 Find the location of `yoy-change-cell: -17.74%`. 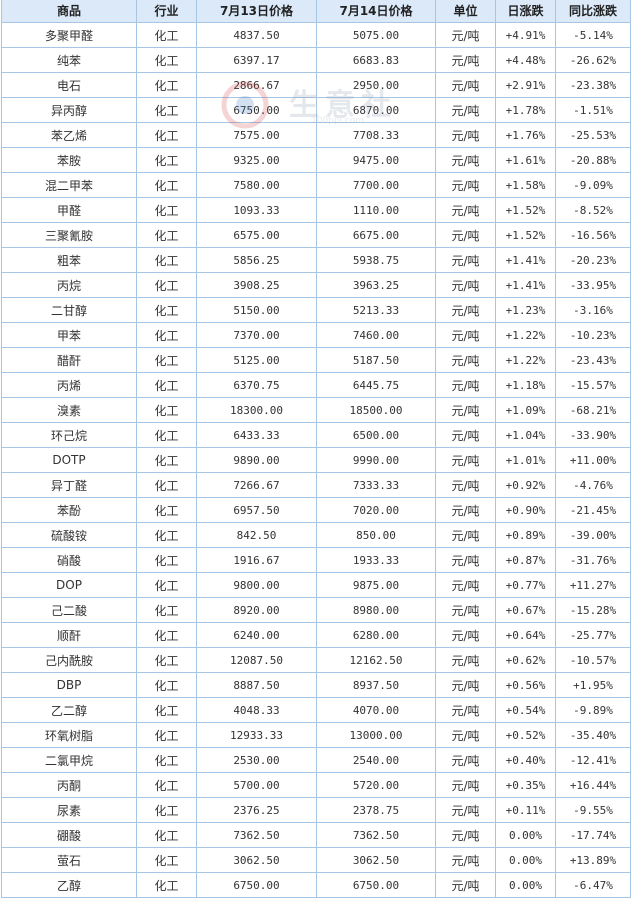

yoy-change-cell: -17.74% is located at coordinates (593, 835).